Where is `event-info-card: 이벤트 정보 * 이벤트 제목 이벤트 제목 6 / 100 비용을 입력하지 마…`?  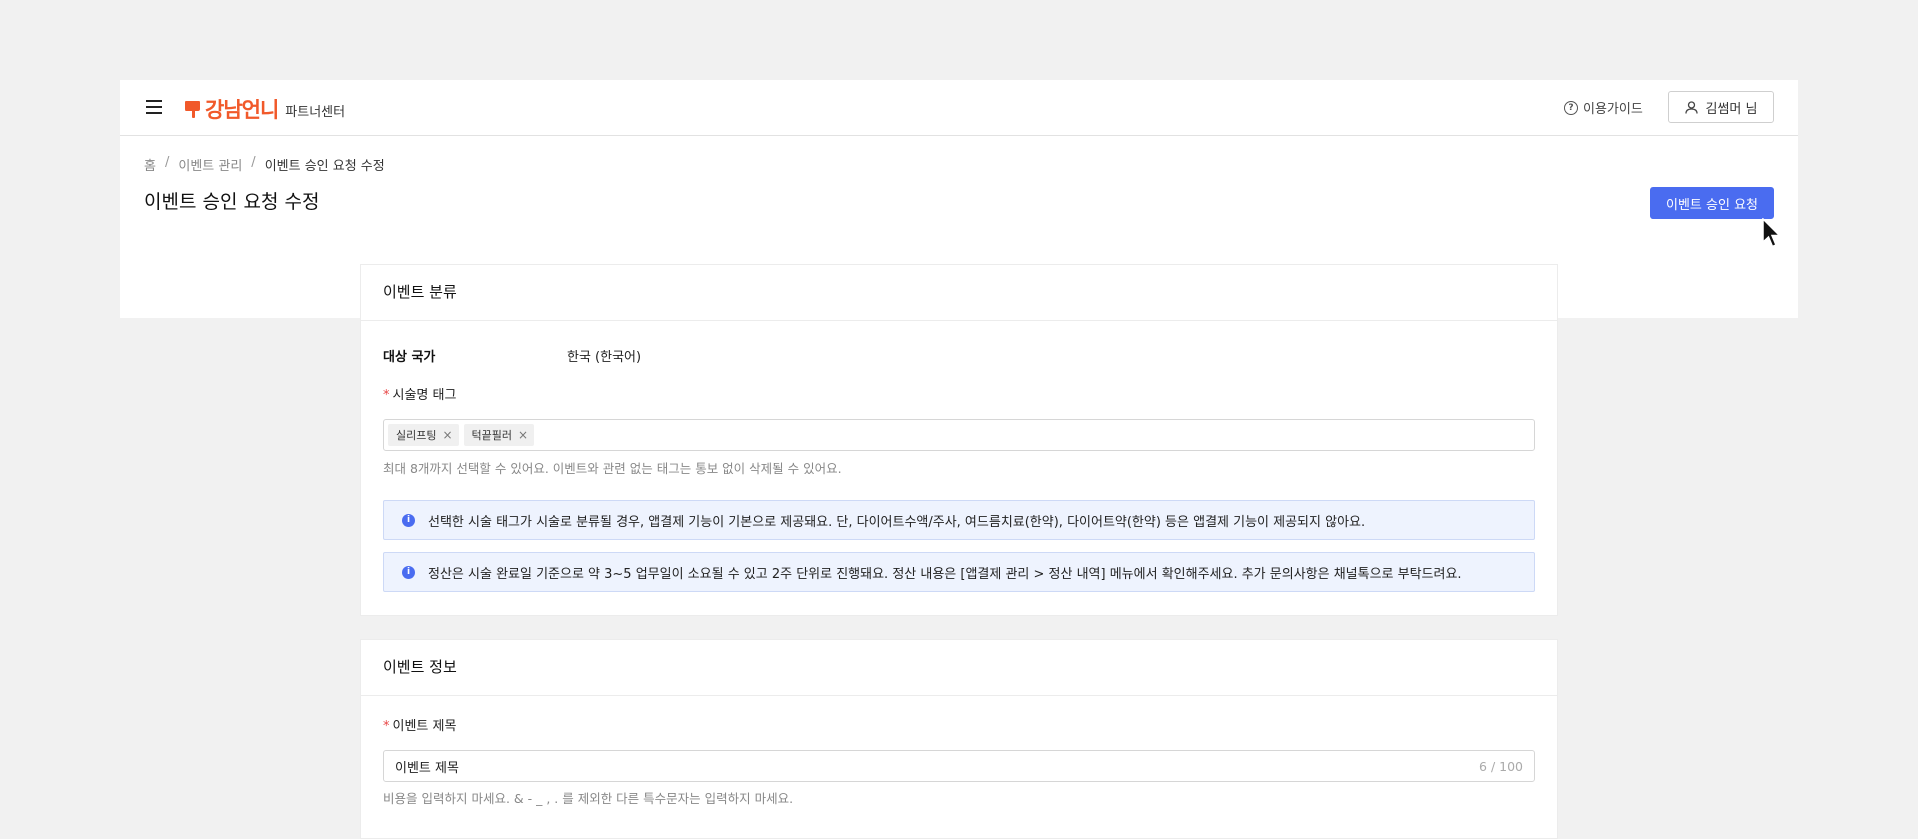 event-info-card: 이벤트 정보 * 이벤트 제목 이벤트 제목 6 / 100 비용을 입력하지 마… is located at coordinates (959, 739).